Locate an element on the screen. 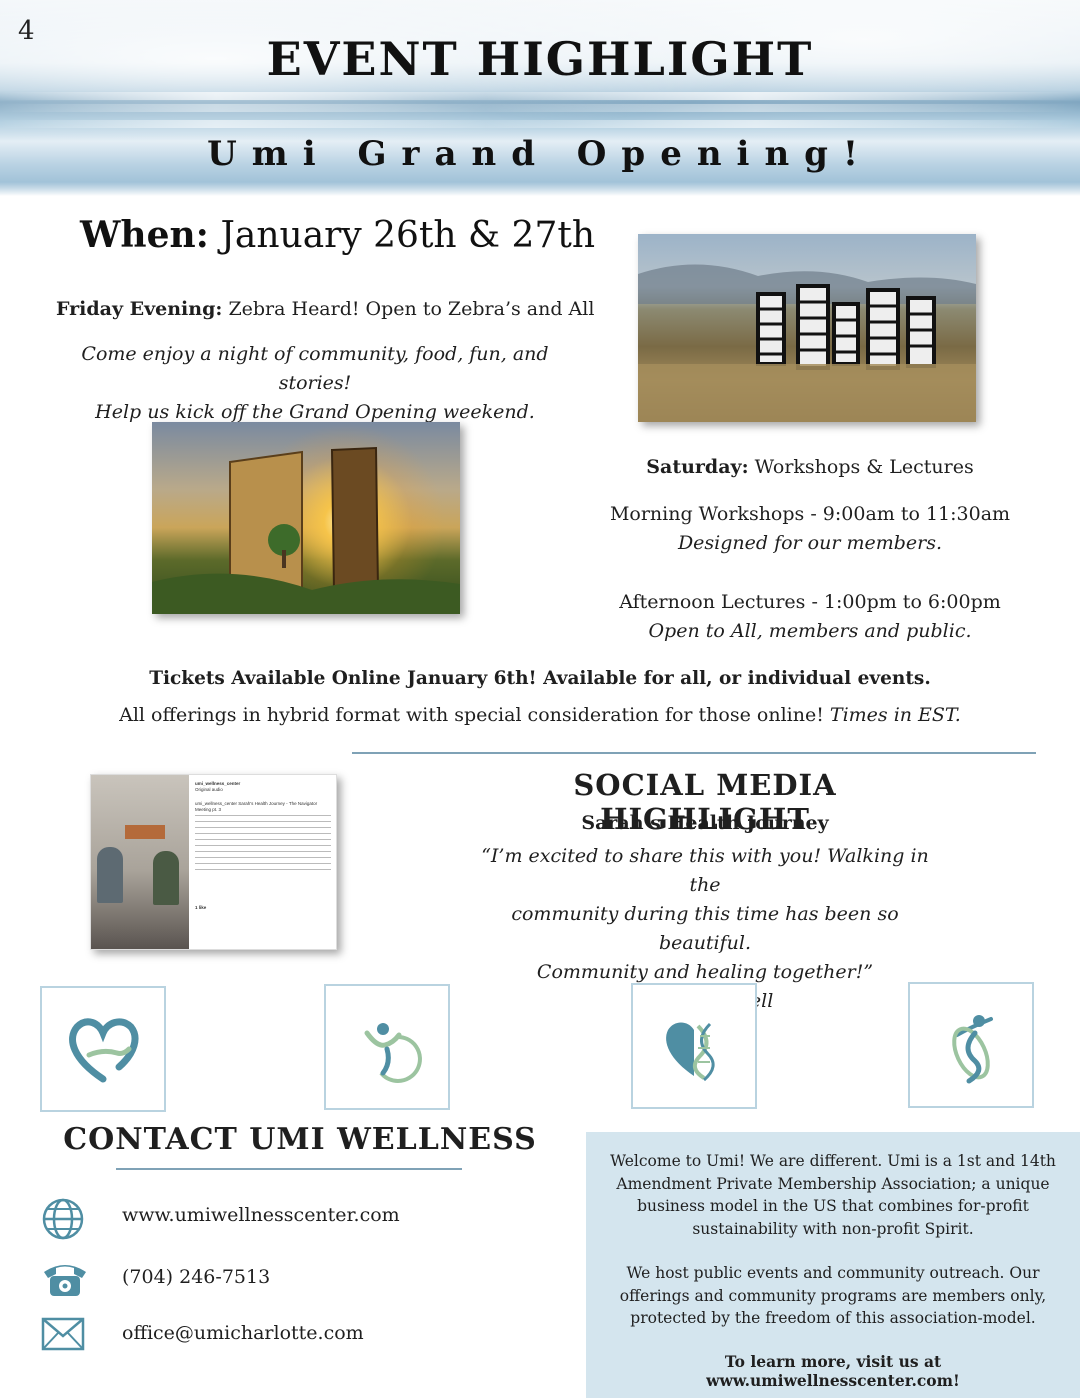 Image resolution: width=1080 pixels, height=1398 pixels. afternoon-note: Open to All, members and public. is located at coordinates (810, 631).